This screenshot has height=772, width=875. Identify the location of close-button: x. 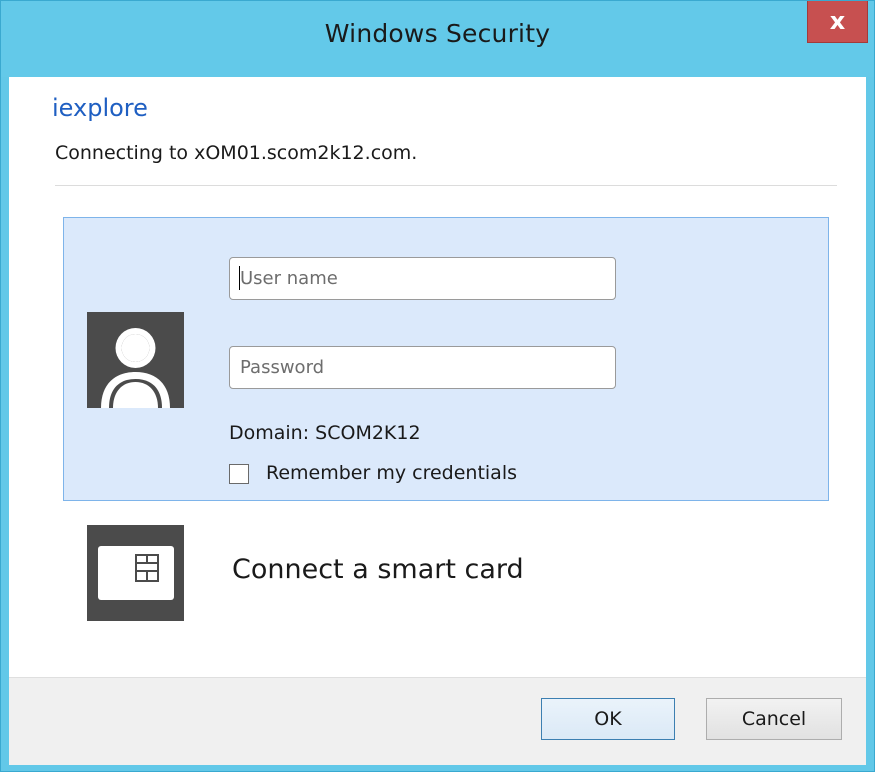
(837, 22).